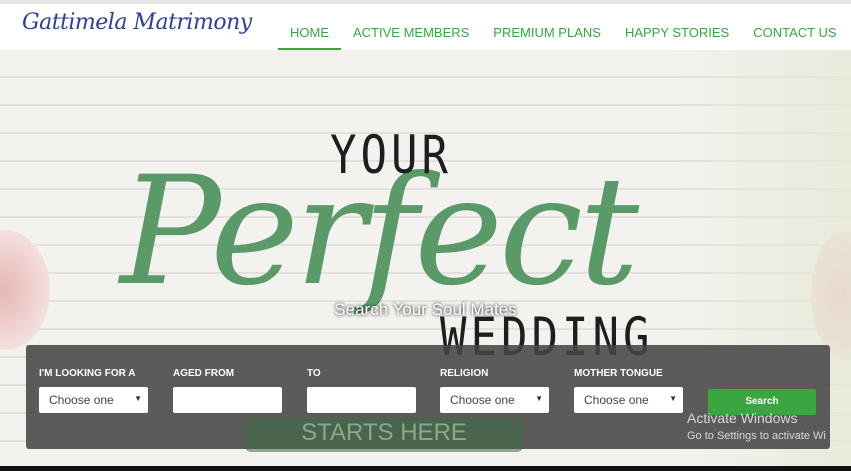 The image size is (851, 471). What do you see at coordinates (677, 27) in the screenshot?
I see `nav-happy-stories: HAPPY STORIES` at bounding box center [677, 27].